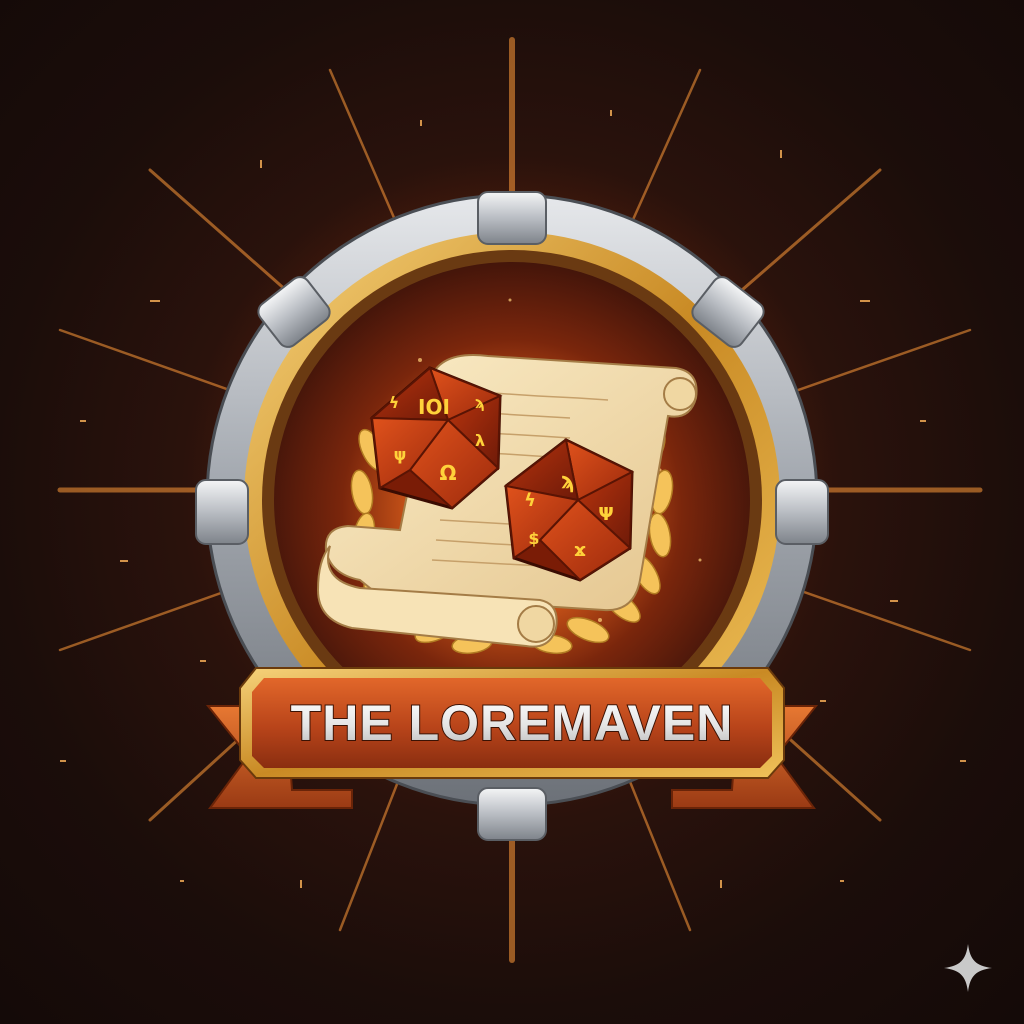 This screenshot has height=1024, width=1024. Describe the element at coordinates (400, 454) in the screenshot. I see `svg-text: ψ` at that location.